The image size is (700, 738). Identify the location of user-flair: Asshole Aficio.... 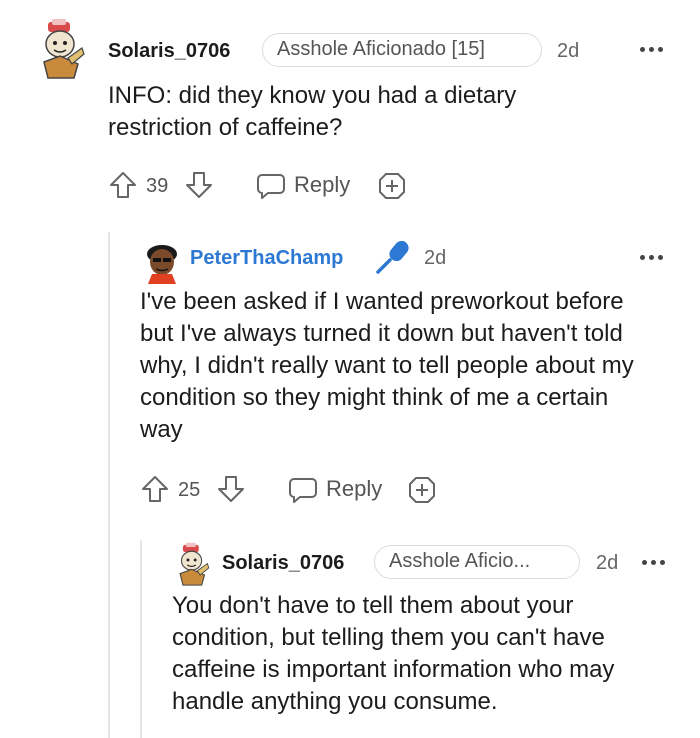
(477, 562).